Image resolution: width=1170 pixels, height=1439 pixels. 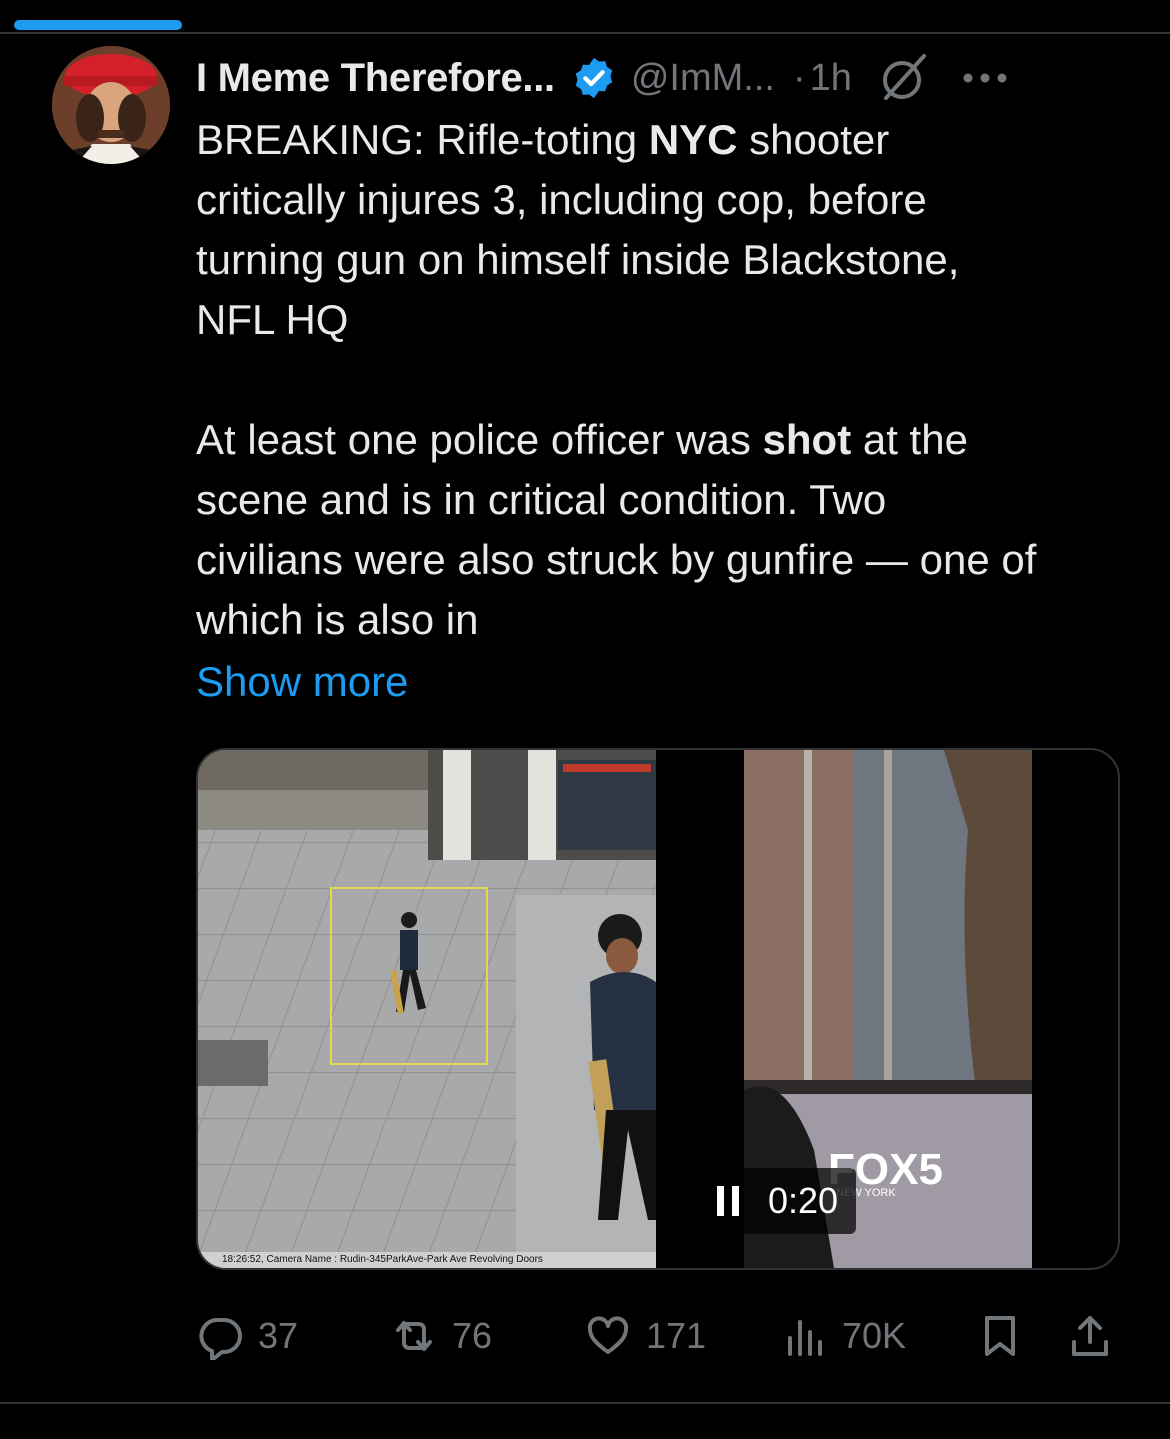 I want to click on bookmark-icon, so click(x=1000, y=1336).